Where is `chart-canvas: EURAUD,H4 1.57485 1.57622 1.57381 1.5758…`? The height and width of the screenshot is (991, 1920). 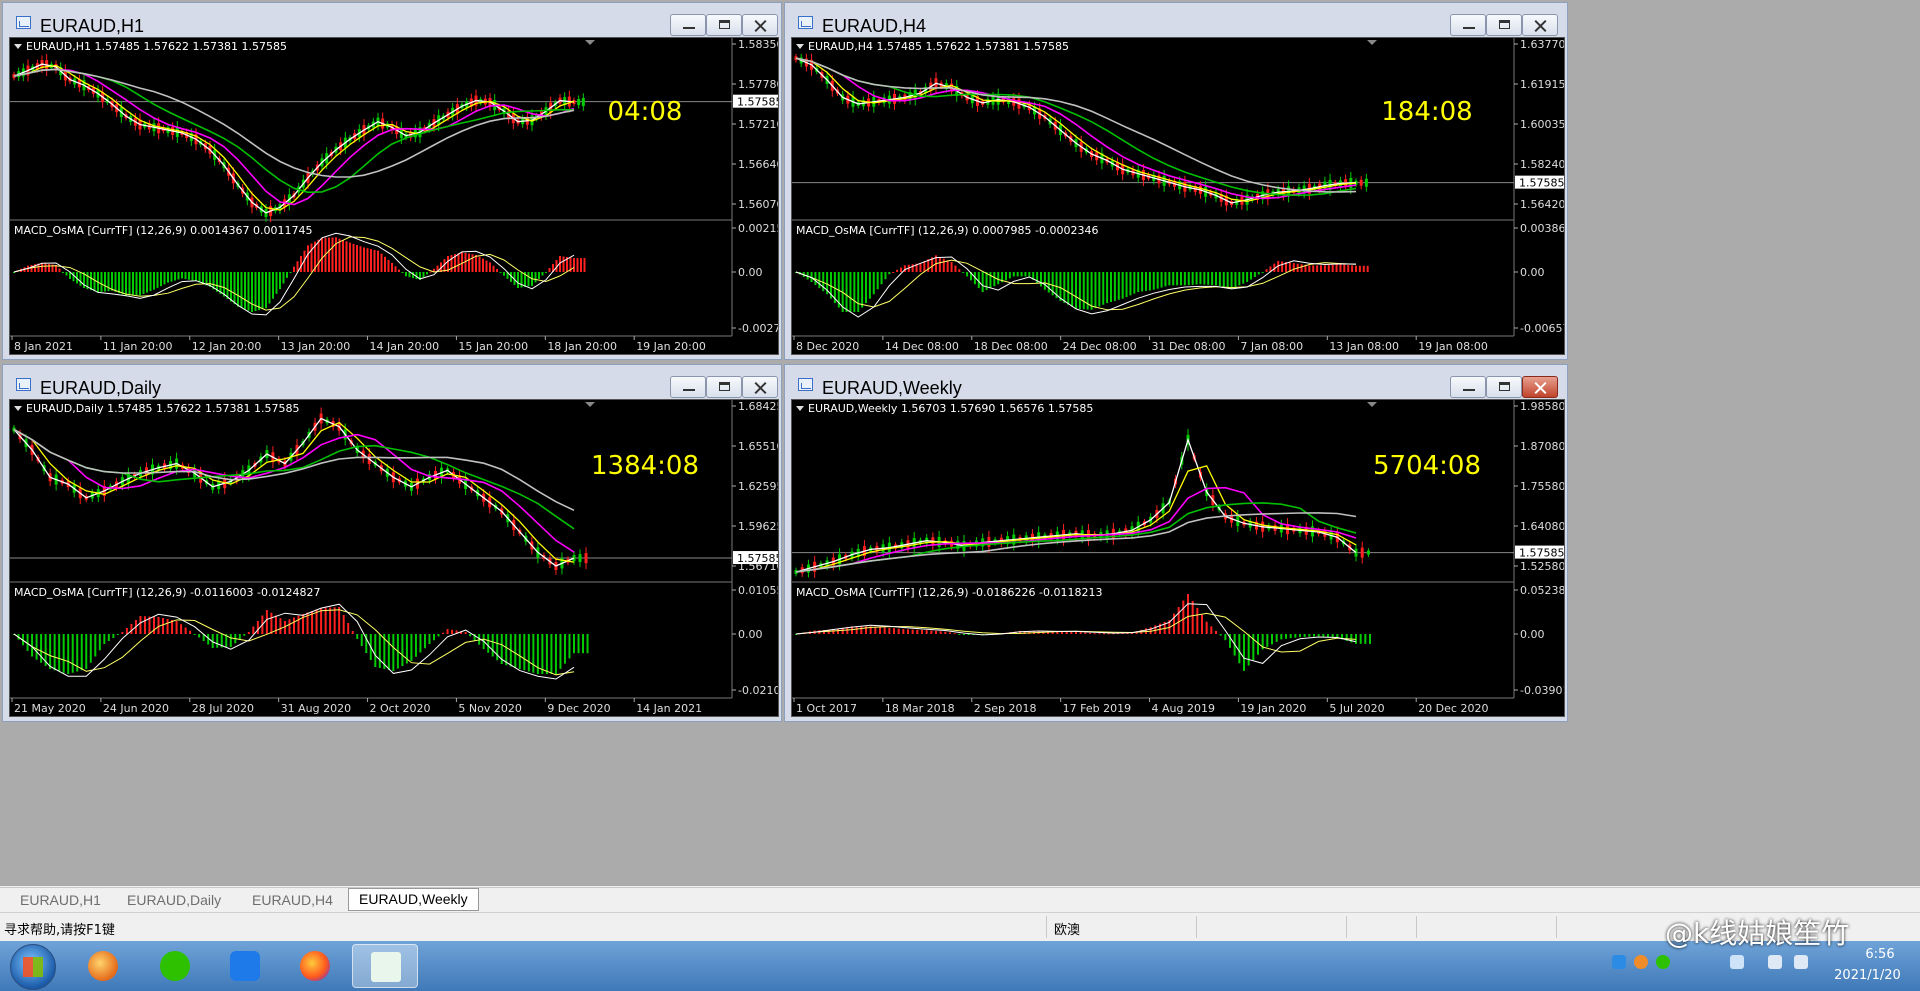
chart-canvas: EURAUD,H4 1.57485 1.57622 1.57381 1.5758… is located at coordinates (1178, 196).